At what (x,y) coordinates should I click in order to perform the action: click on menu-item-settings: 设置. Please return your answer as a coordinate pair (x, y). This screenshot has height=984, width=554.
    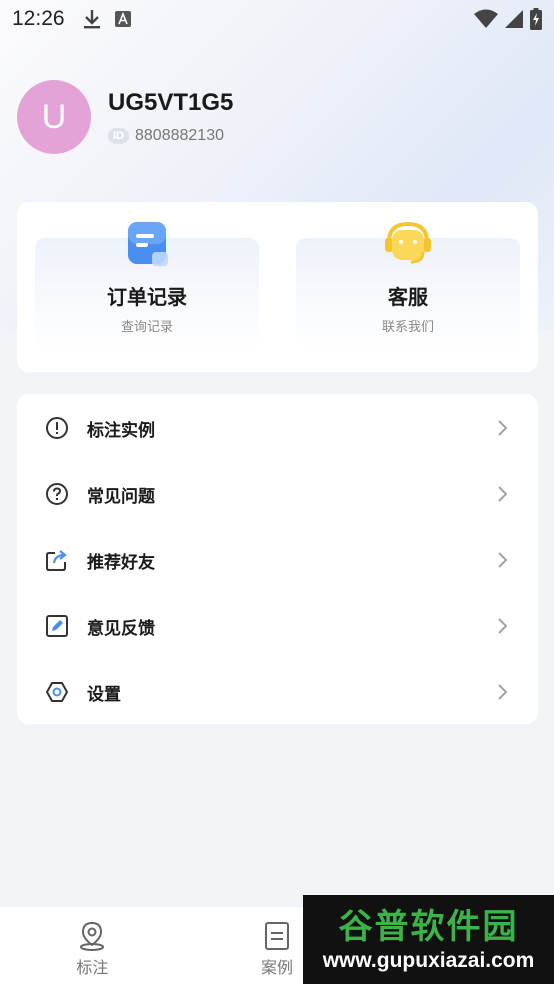
    Looking at the image, I should click on (277, 692).